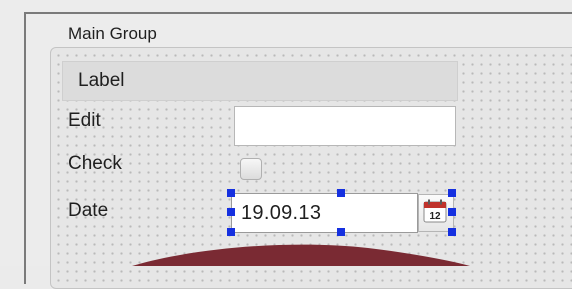 The image size is (572, 289). I want to click on check-label: Check, so click(95, 163).